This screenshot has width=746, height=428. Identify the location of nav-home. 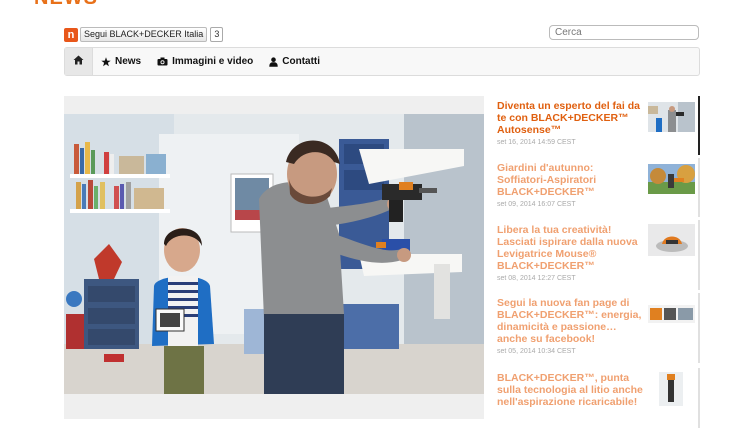
(79, 61).